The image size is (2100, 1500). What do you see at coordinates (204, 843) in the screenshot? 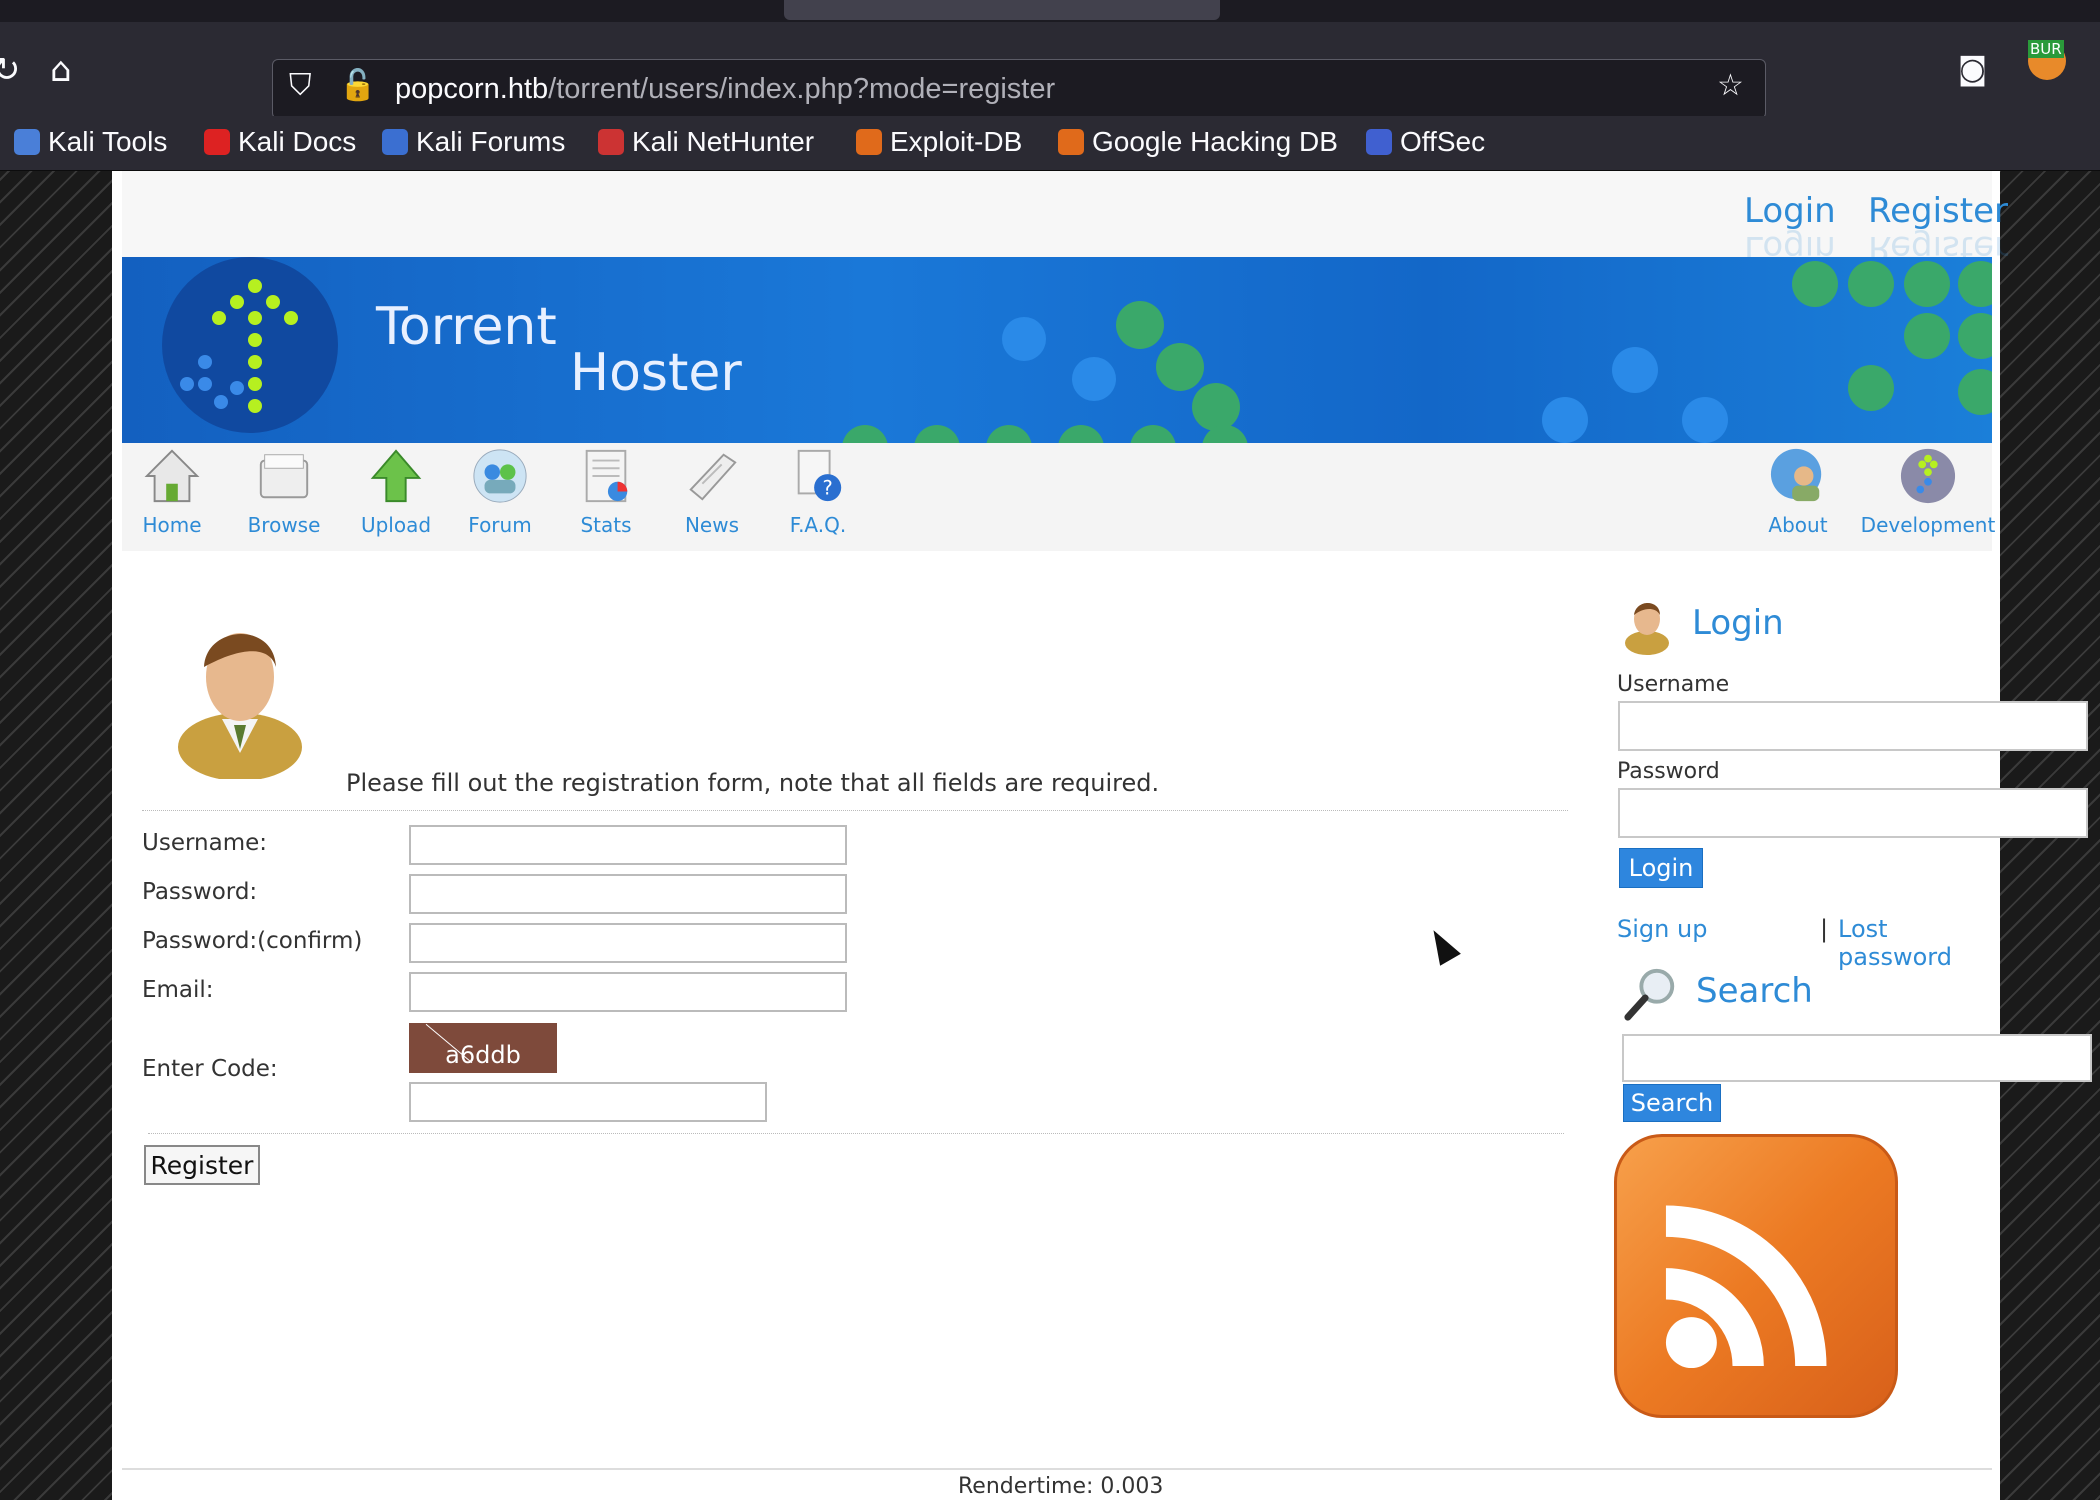
I see `username-label: Username:` at bounding box center [204, 843].